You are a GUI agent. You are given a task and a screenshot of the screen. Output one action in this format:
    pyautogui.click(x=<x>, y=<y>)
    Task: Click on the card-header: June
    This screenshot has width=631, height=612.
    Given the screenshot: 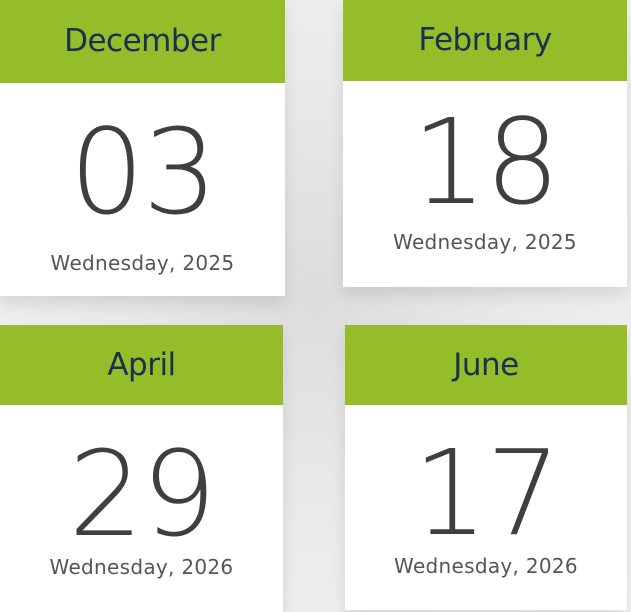 What is the action you would take?
    pyautogui.click(x=486, y=365)
    